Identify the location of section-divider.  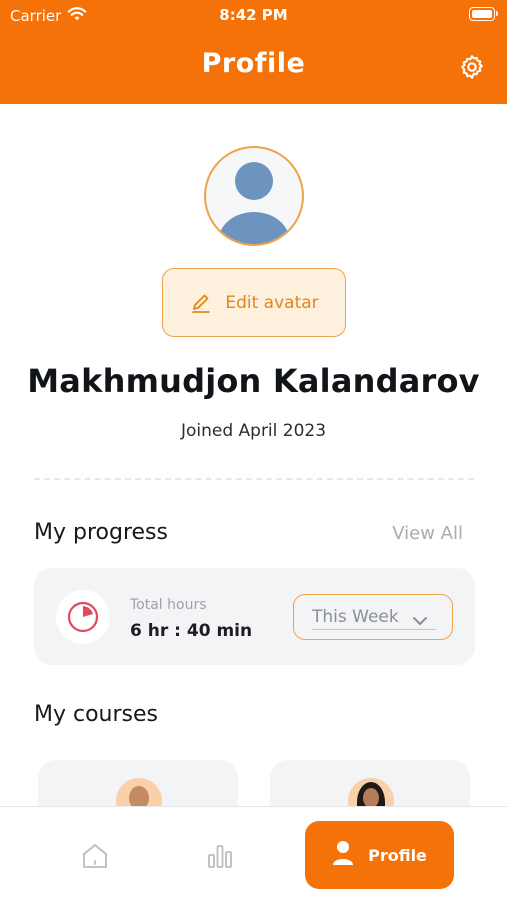
(254, 479).